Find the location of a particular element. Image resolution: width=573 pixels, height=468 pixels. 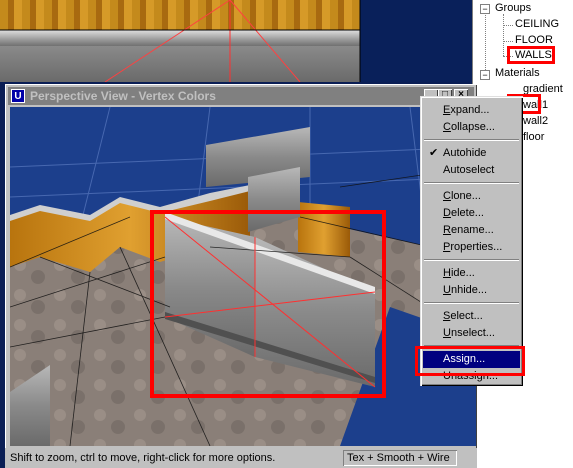

top-viewport is located at coordinates (236, 41).